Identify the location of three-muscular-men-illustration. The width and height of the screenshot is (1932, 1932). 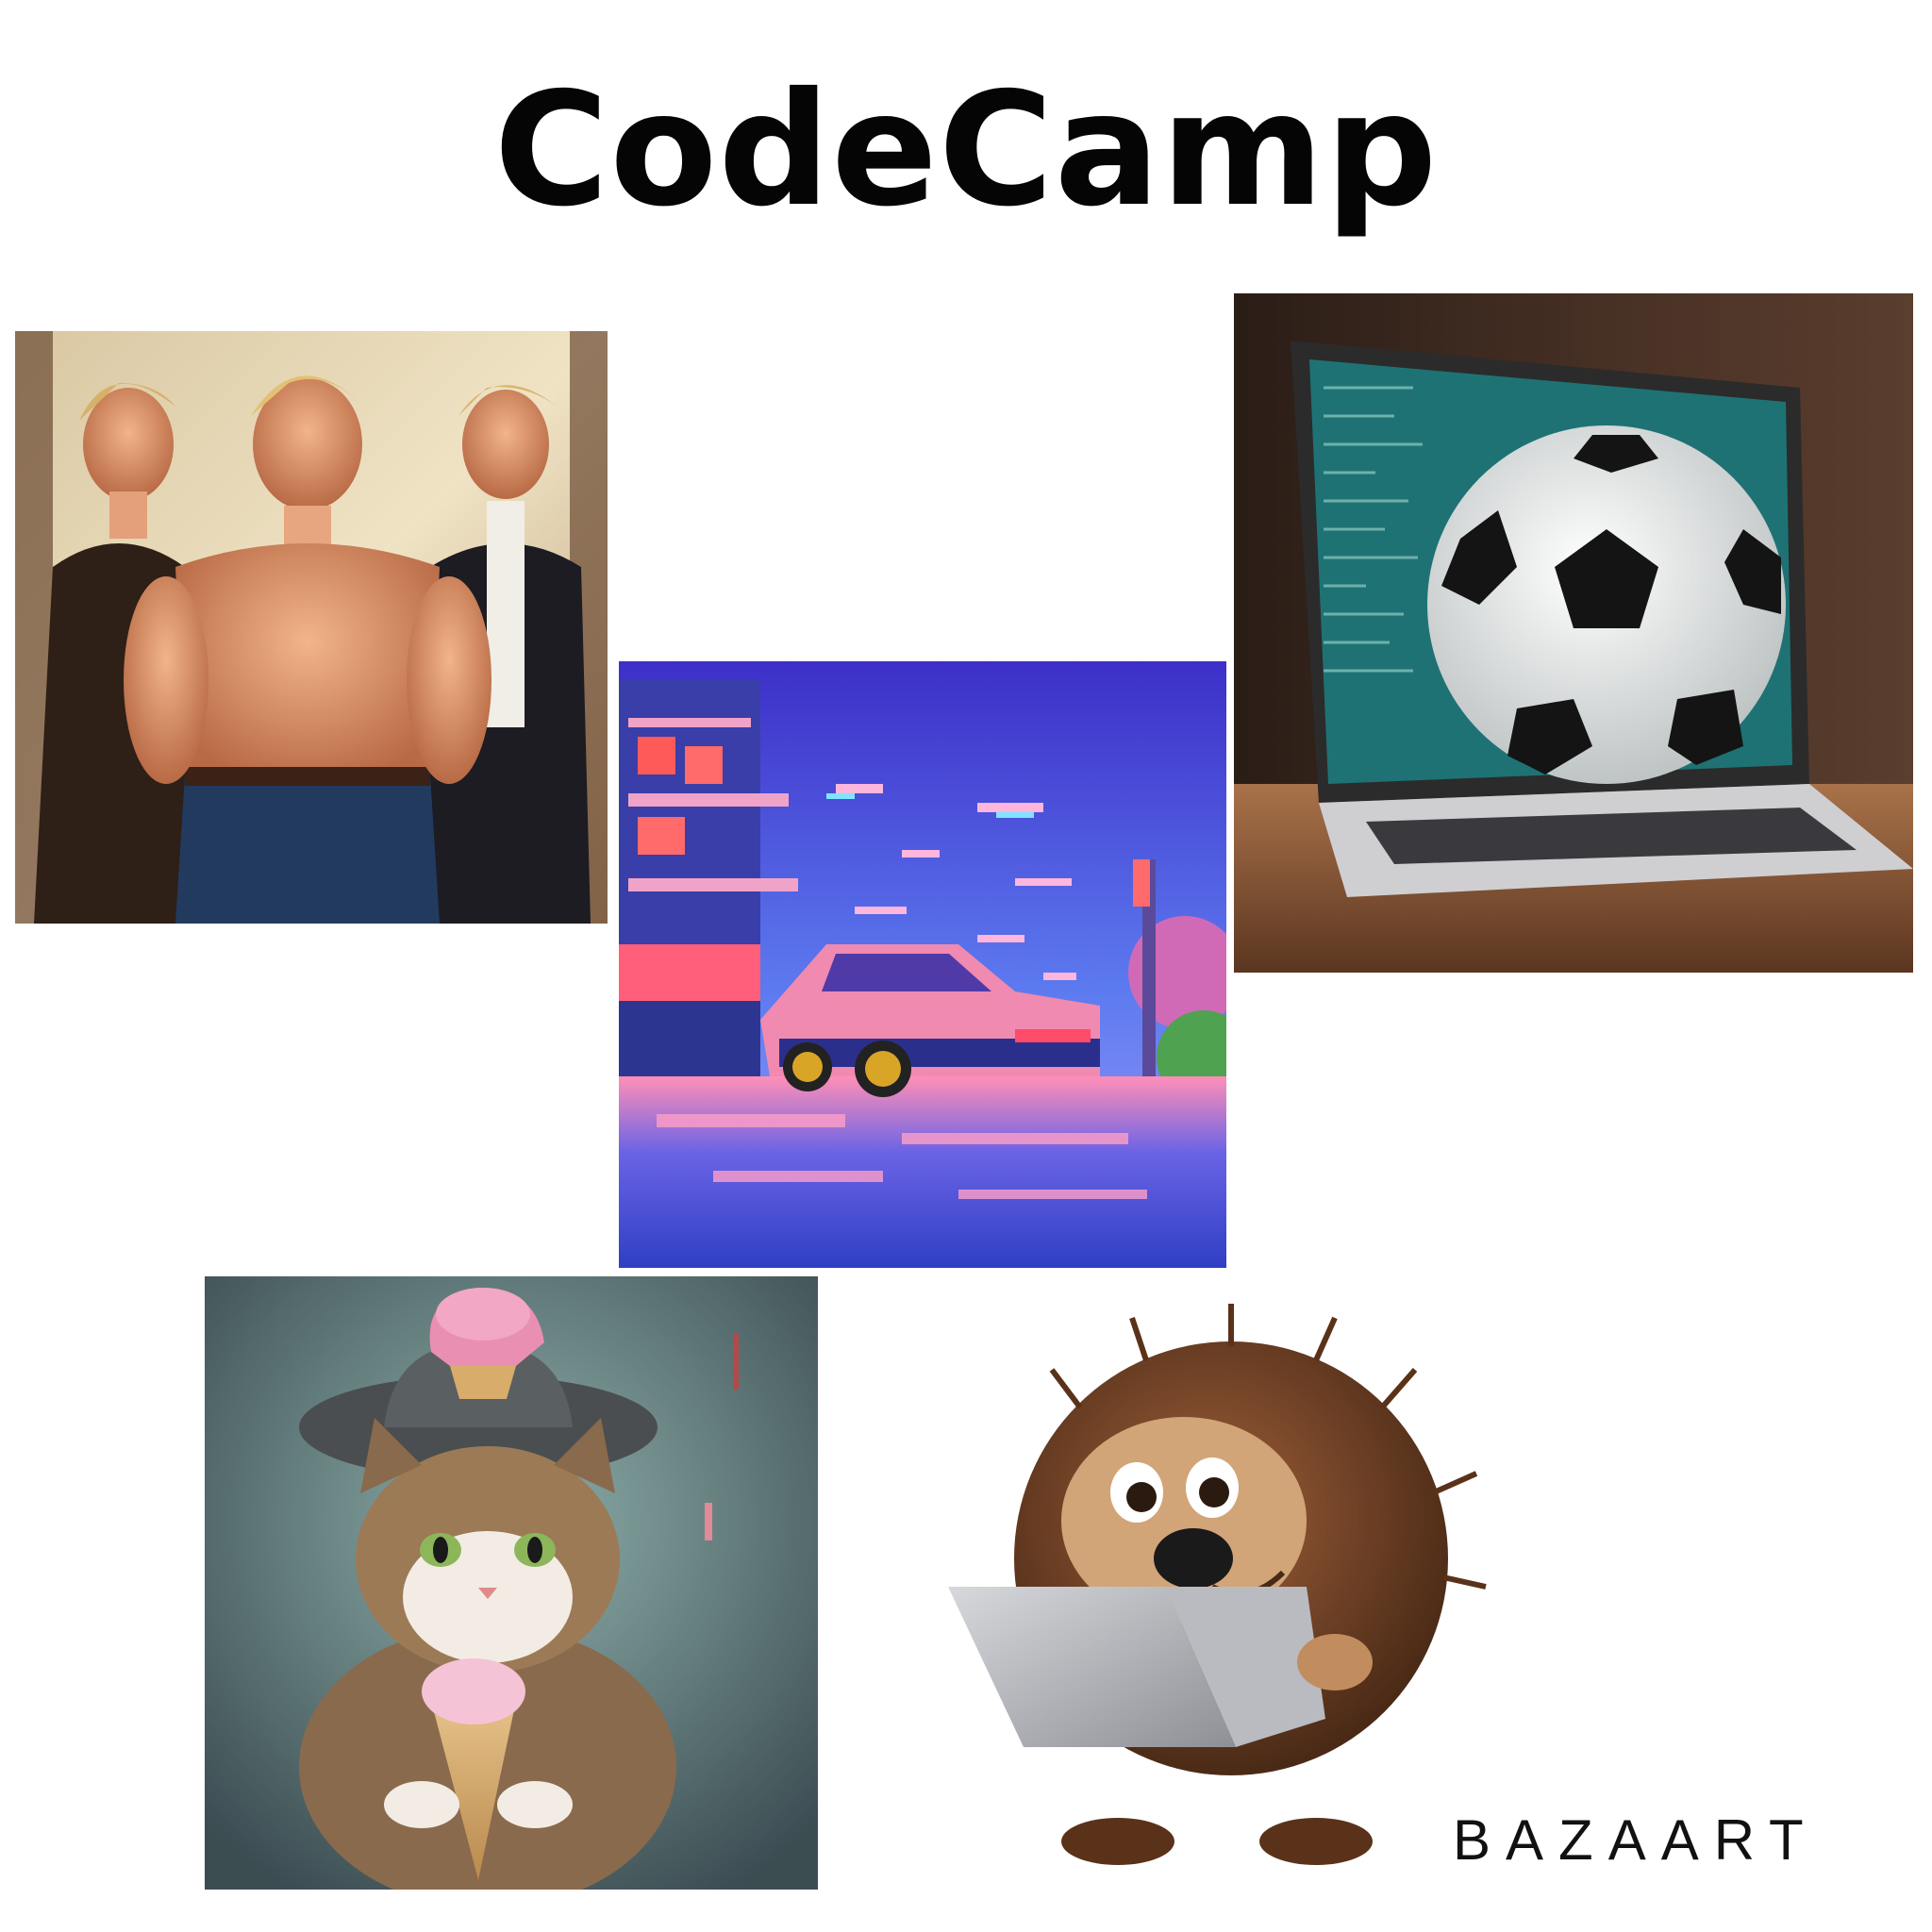
(312, 627).